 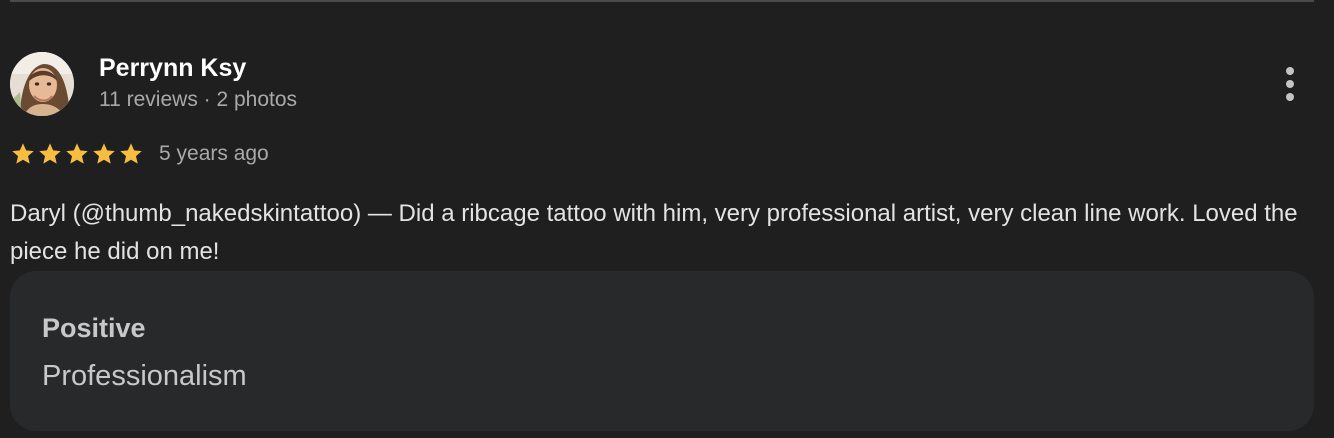 What do you see at coordinates (1290, 84) in the screenshot?
I see `more-options-button` at bounding box center [1290, 84].